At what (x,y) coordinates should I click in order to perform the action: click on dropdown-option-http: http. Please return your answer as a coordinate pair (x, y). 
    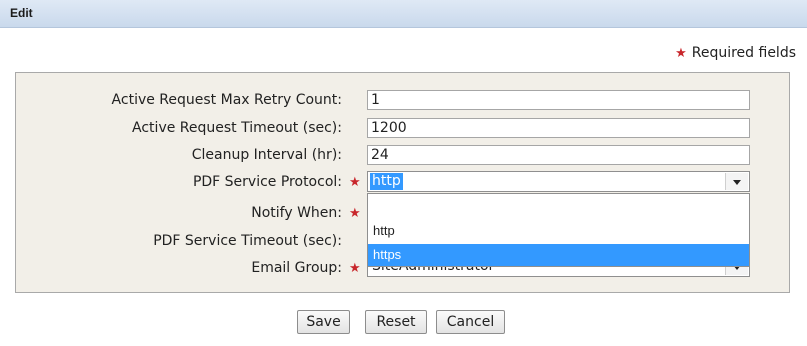
    Looking at the image, I should click on (558, 231).